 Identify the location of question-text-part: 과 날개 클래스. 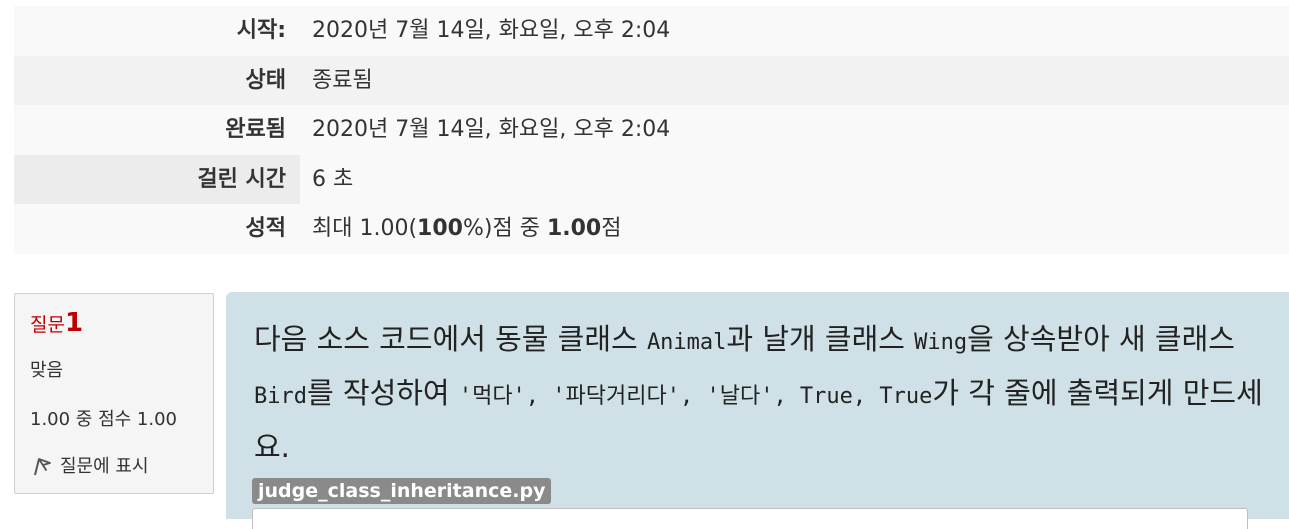
(820, 339).